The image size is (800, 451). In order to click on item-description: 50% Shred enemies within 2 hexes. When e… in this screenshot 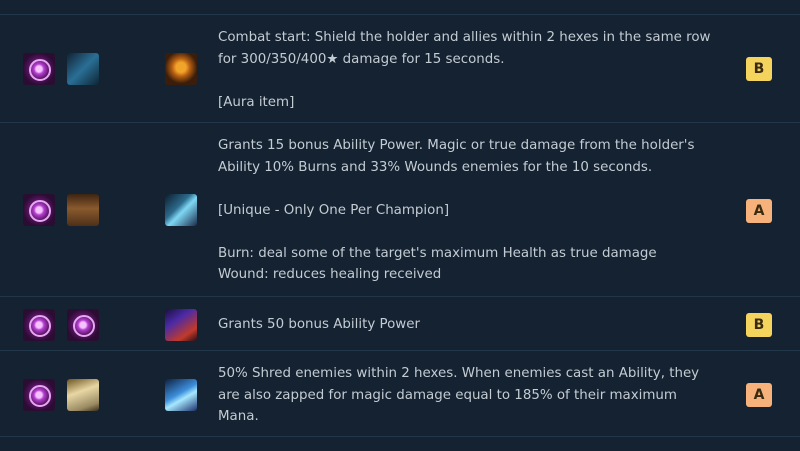, I will do `click(459, 395)`.